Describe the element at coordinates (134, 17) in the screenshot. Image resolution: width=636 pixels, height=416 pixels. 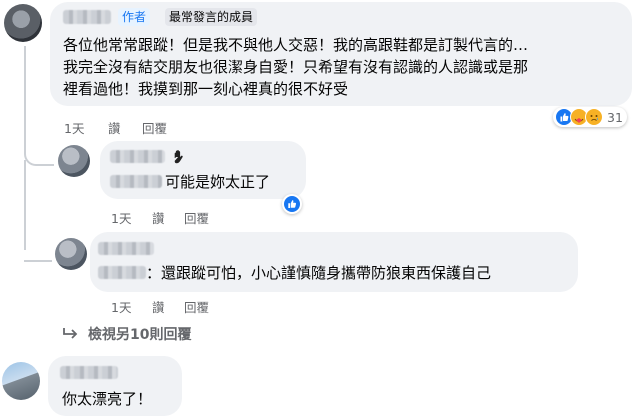
I see `author-badge: 作者` at that location.